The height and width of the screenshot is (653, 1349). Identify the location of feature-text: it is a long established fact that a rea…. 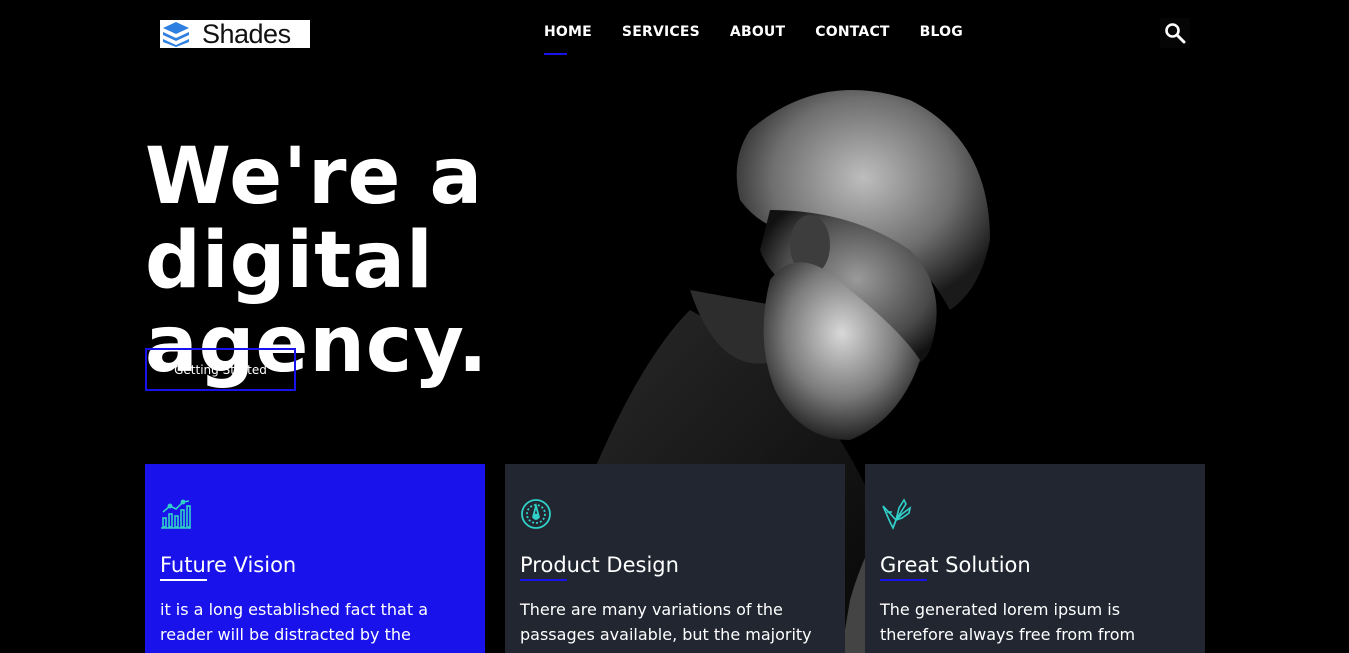
(294, 622).